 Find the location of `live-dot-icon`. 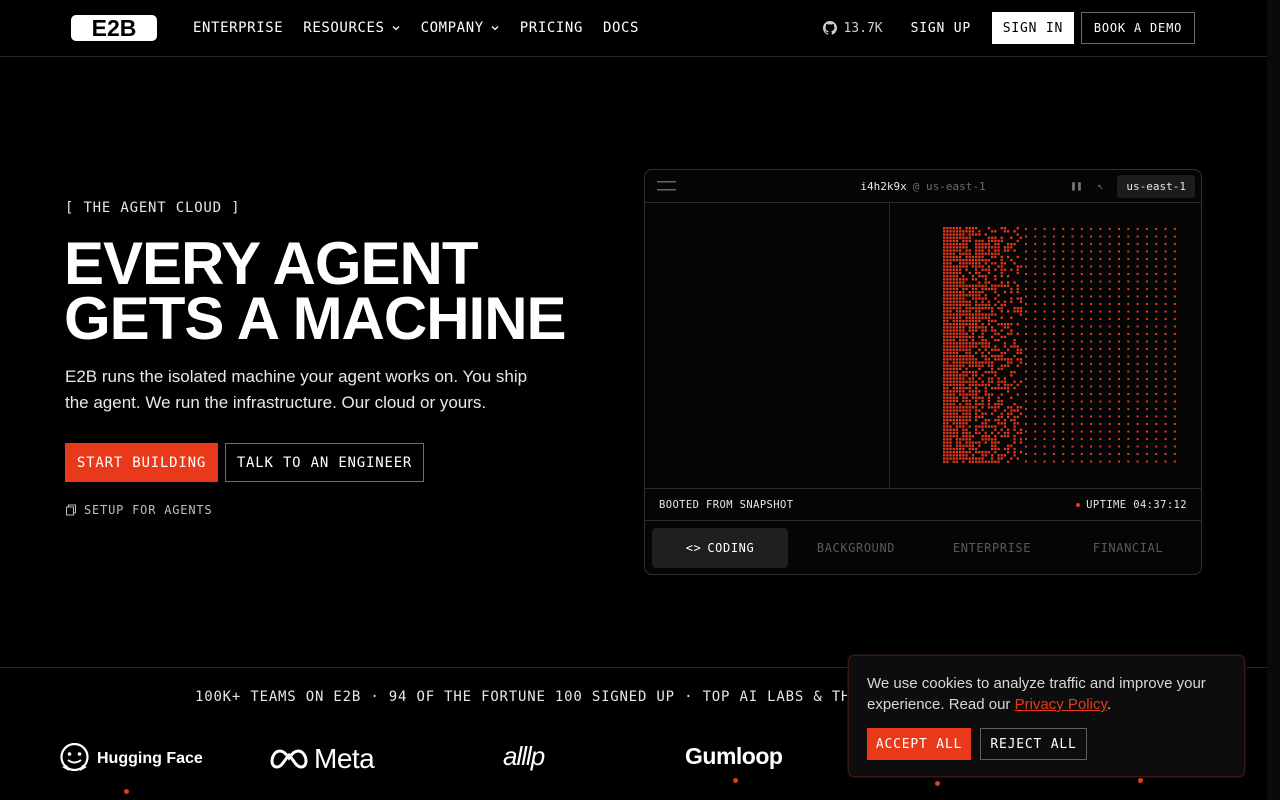

live-dot-icon is located at coordinates (1078, 505).